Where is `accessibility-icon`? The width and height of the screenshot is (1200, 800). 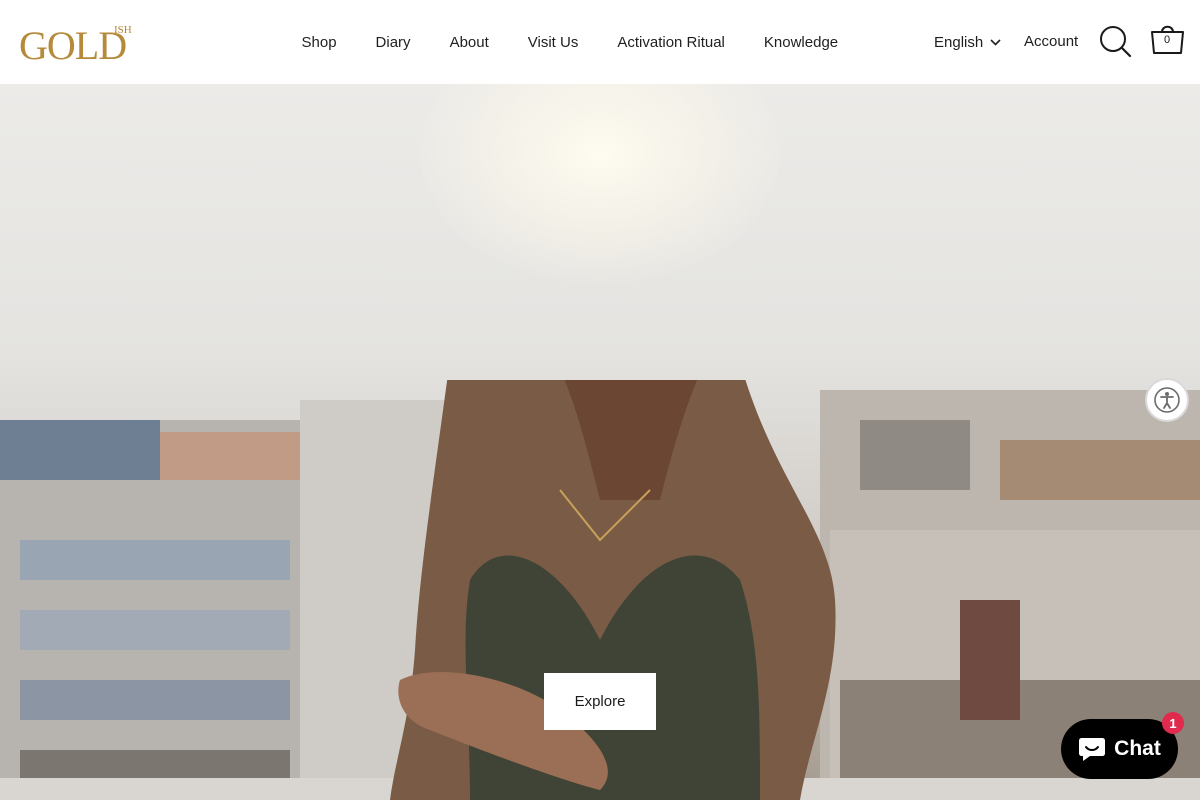 accessibility-icon is located at coordinates (1167, 400).